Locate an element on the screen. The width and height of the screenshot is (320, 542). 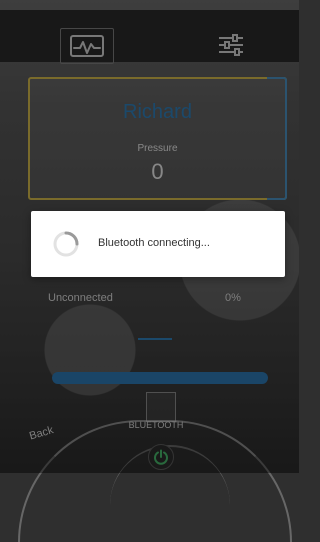
loading-spinner-icon is located at coordinates (66, 244).